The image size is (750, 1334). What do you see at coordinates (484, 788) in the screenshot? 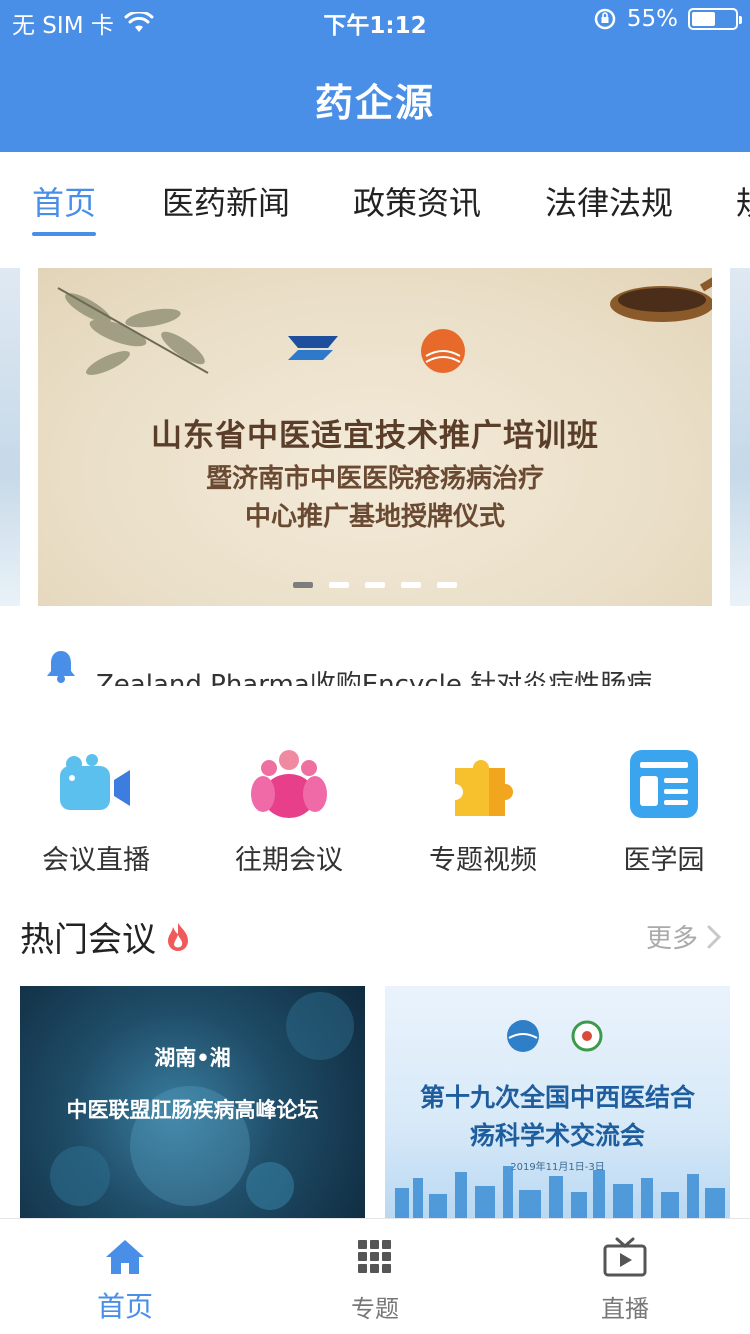
I see `puzzle-icon` at bounding box center [484, 788].